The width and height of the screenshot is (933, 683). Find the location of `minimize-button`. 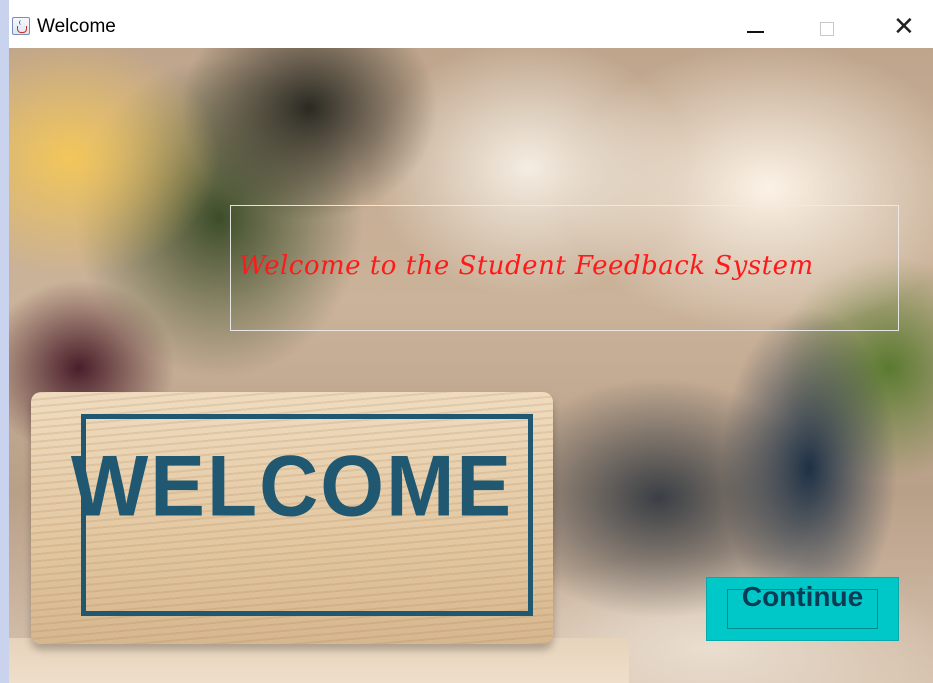

minimize-button is located at coordinates (755, 28).